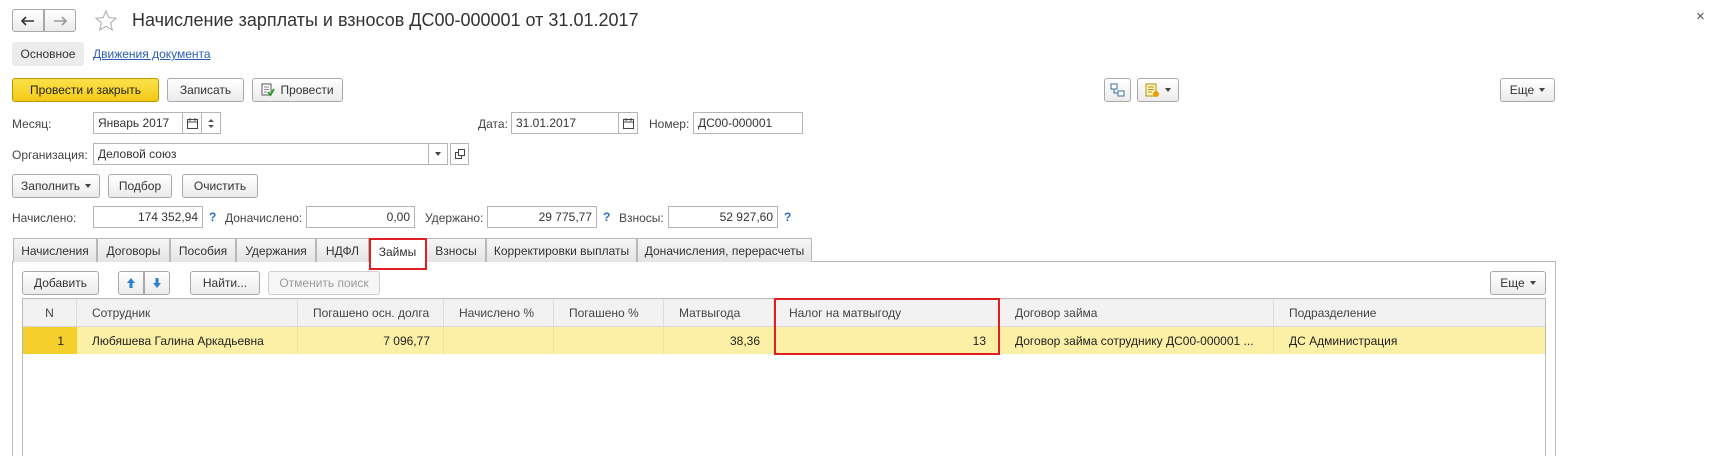 The image size is (1713, 456). What do you see at coordinates (499, 313) in the screenshot?
I see `col-header-interest-accrued: Начислено %` at bounding box center [499, 313].